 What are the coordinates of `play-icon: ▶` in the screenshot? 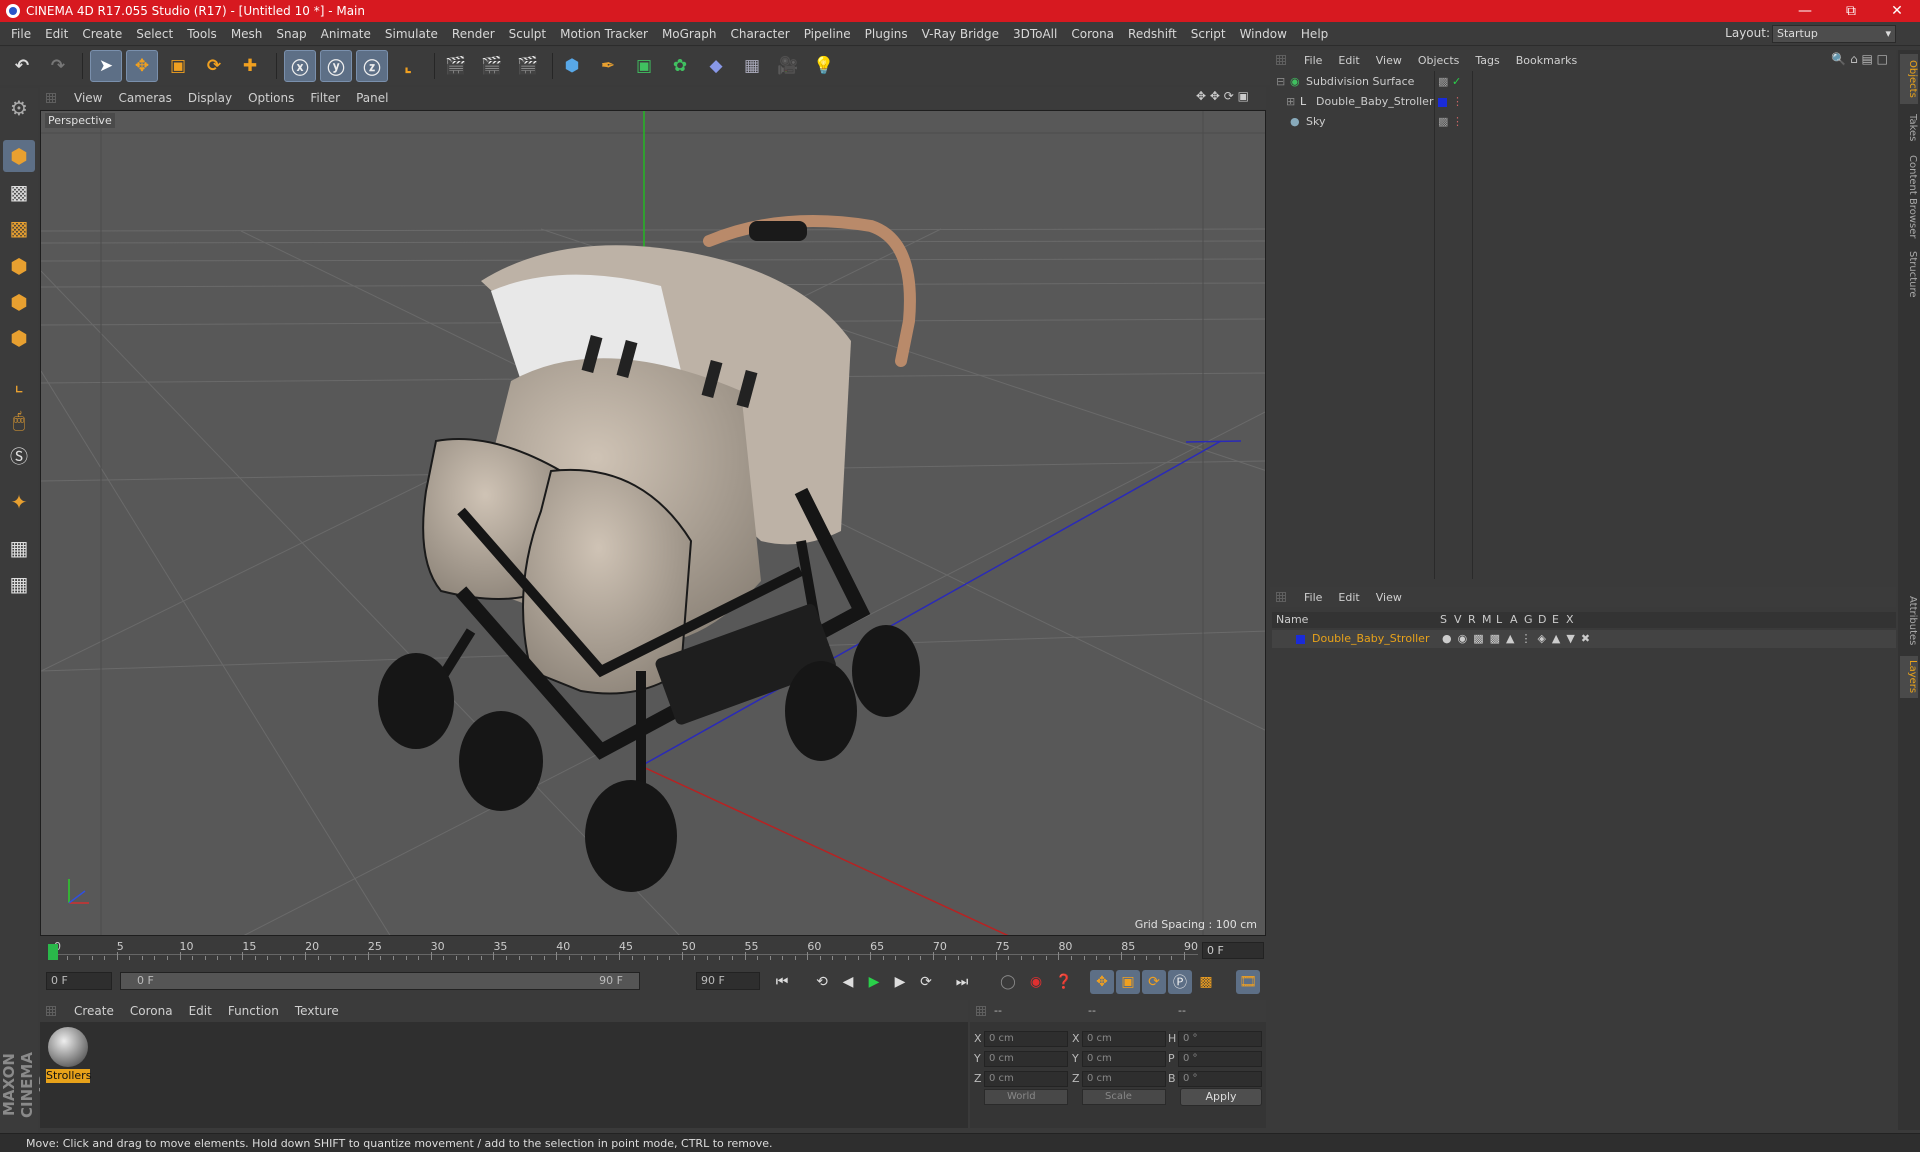 It's located at (874, 982).